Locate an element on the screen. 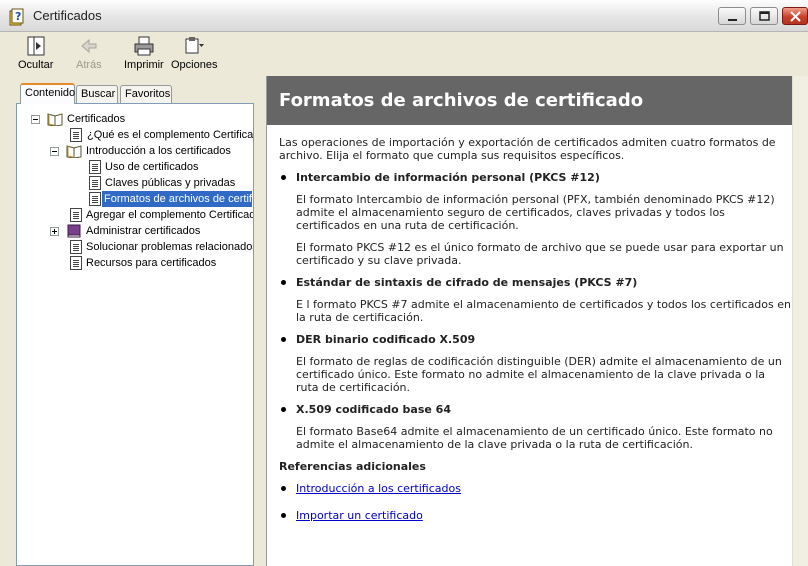  section-heading: X.509 codificado base 64 is located at coordinates (535, 409).